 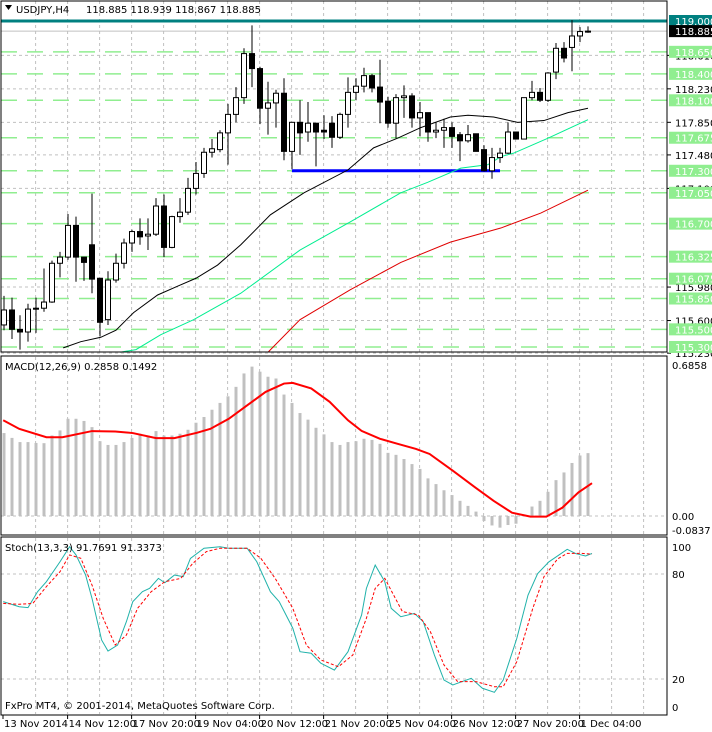 What do you see at coordinates (693, 330) in the screenshot?
I see `level-label: 115.500` at bounding box center [693, 330].